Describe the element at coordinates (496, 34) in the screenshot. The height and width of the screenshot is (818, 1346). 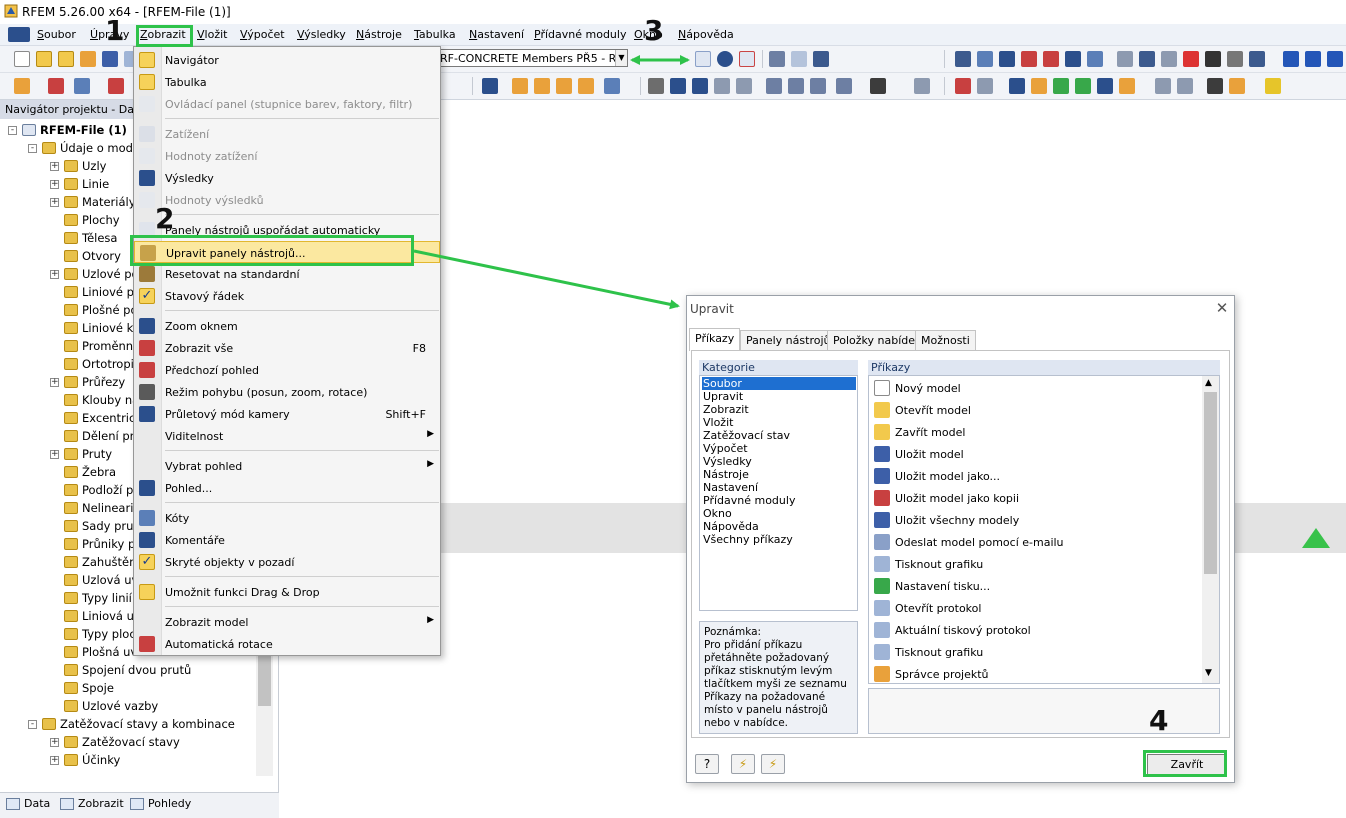
I see `menu-nastaveni: Nastavení` at that location.